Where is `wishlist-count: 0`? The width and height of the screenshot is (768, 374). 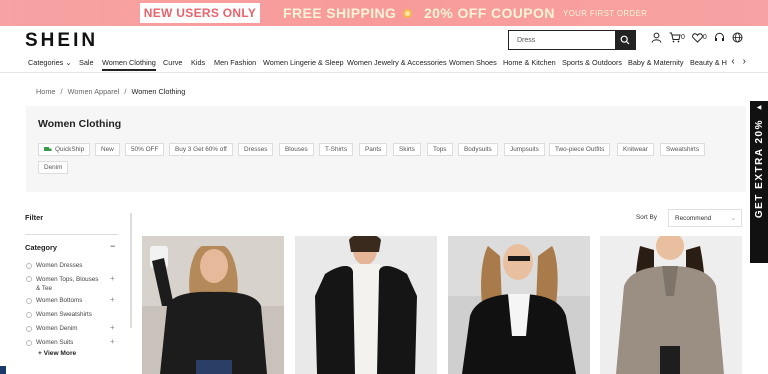 wishlist-count: 0 is located at coordinates (704, 37).